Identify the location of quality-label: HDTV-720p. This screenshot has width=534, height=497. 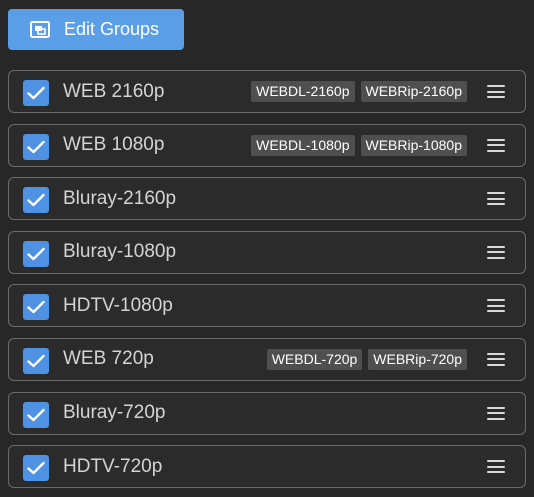
(113, 466).